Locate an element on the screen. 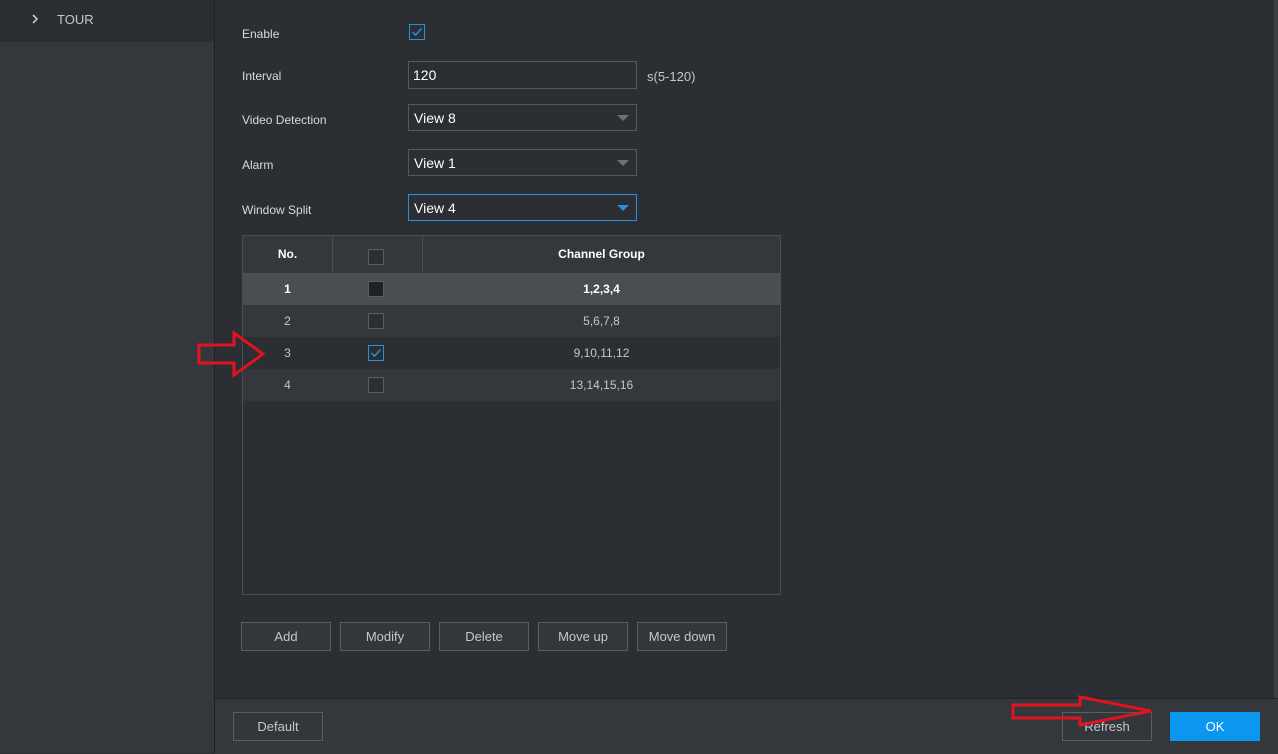 The width and height of the screenshot is (1278, 754). row-channel-group: 13,14,15,16 is located at coordinates (601, 385).